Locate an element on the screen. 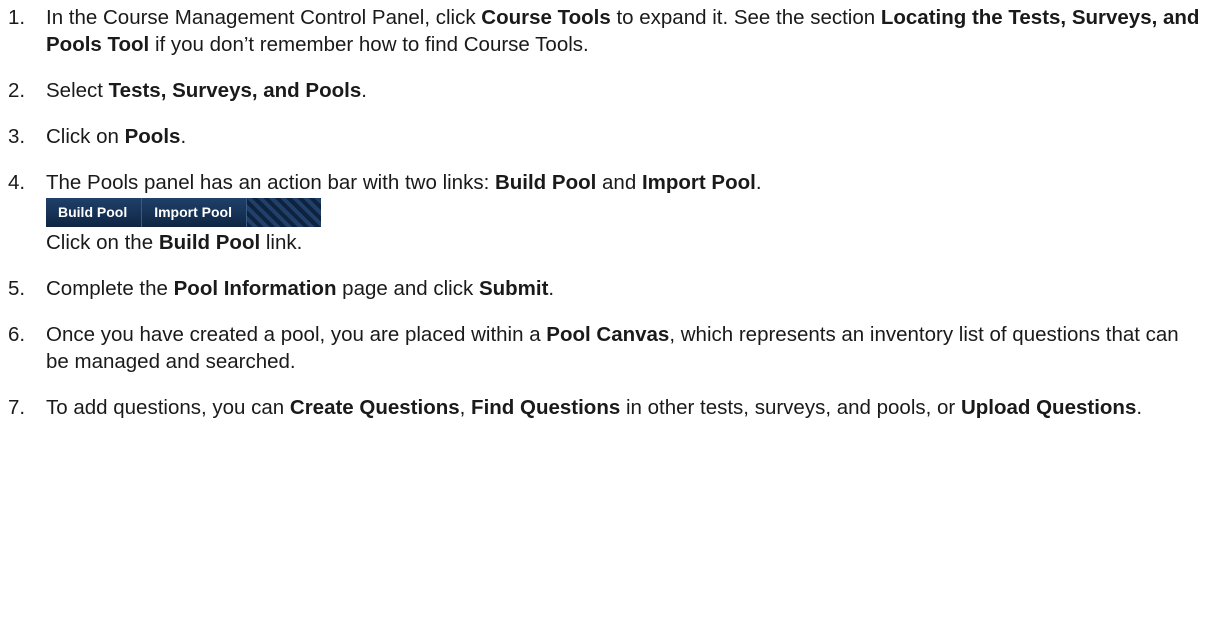  step-text: and is located at coordinates (619, 182).